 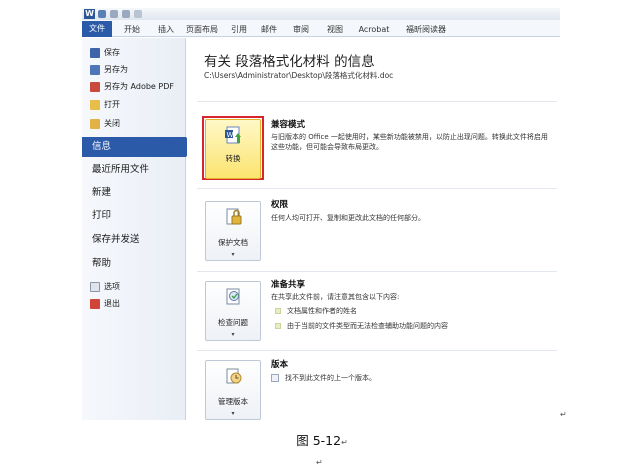 I want to click on versions-heading: 版本, so click(x=280, y=365).